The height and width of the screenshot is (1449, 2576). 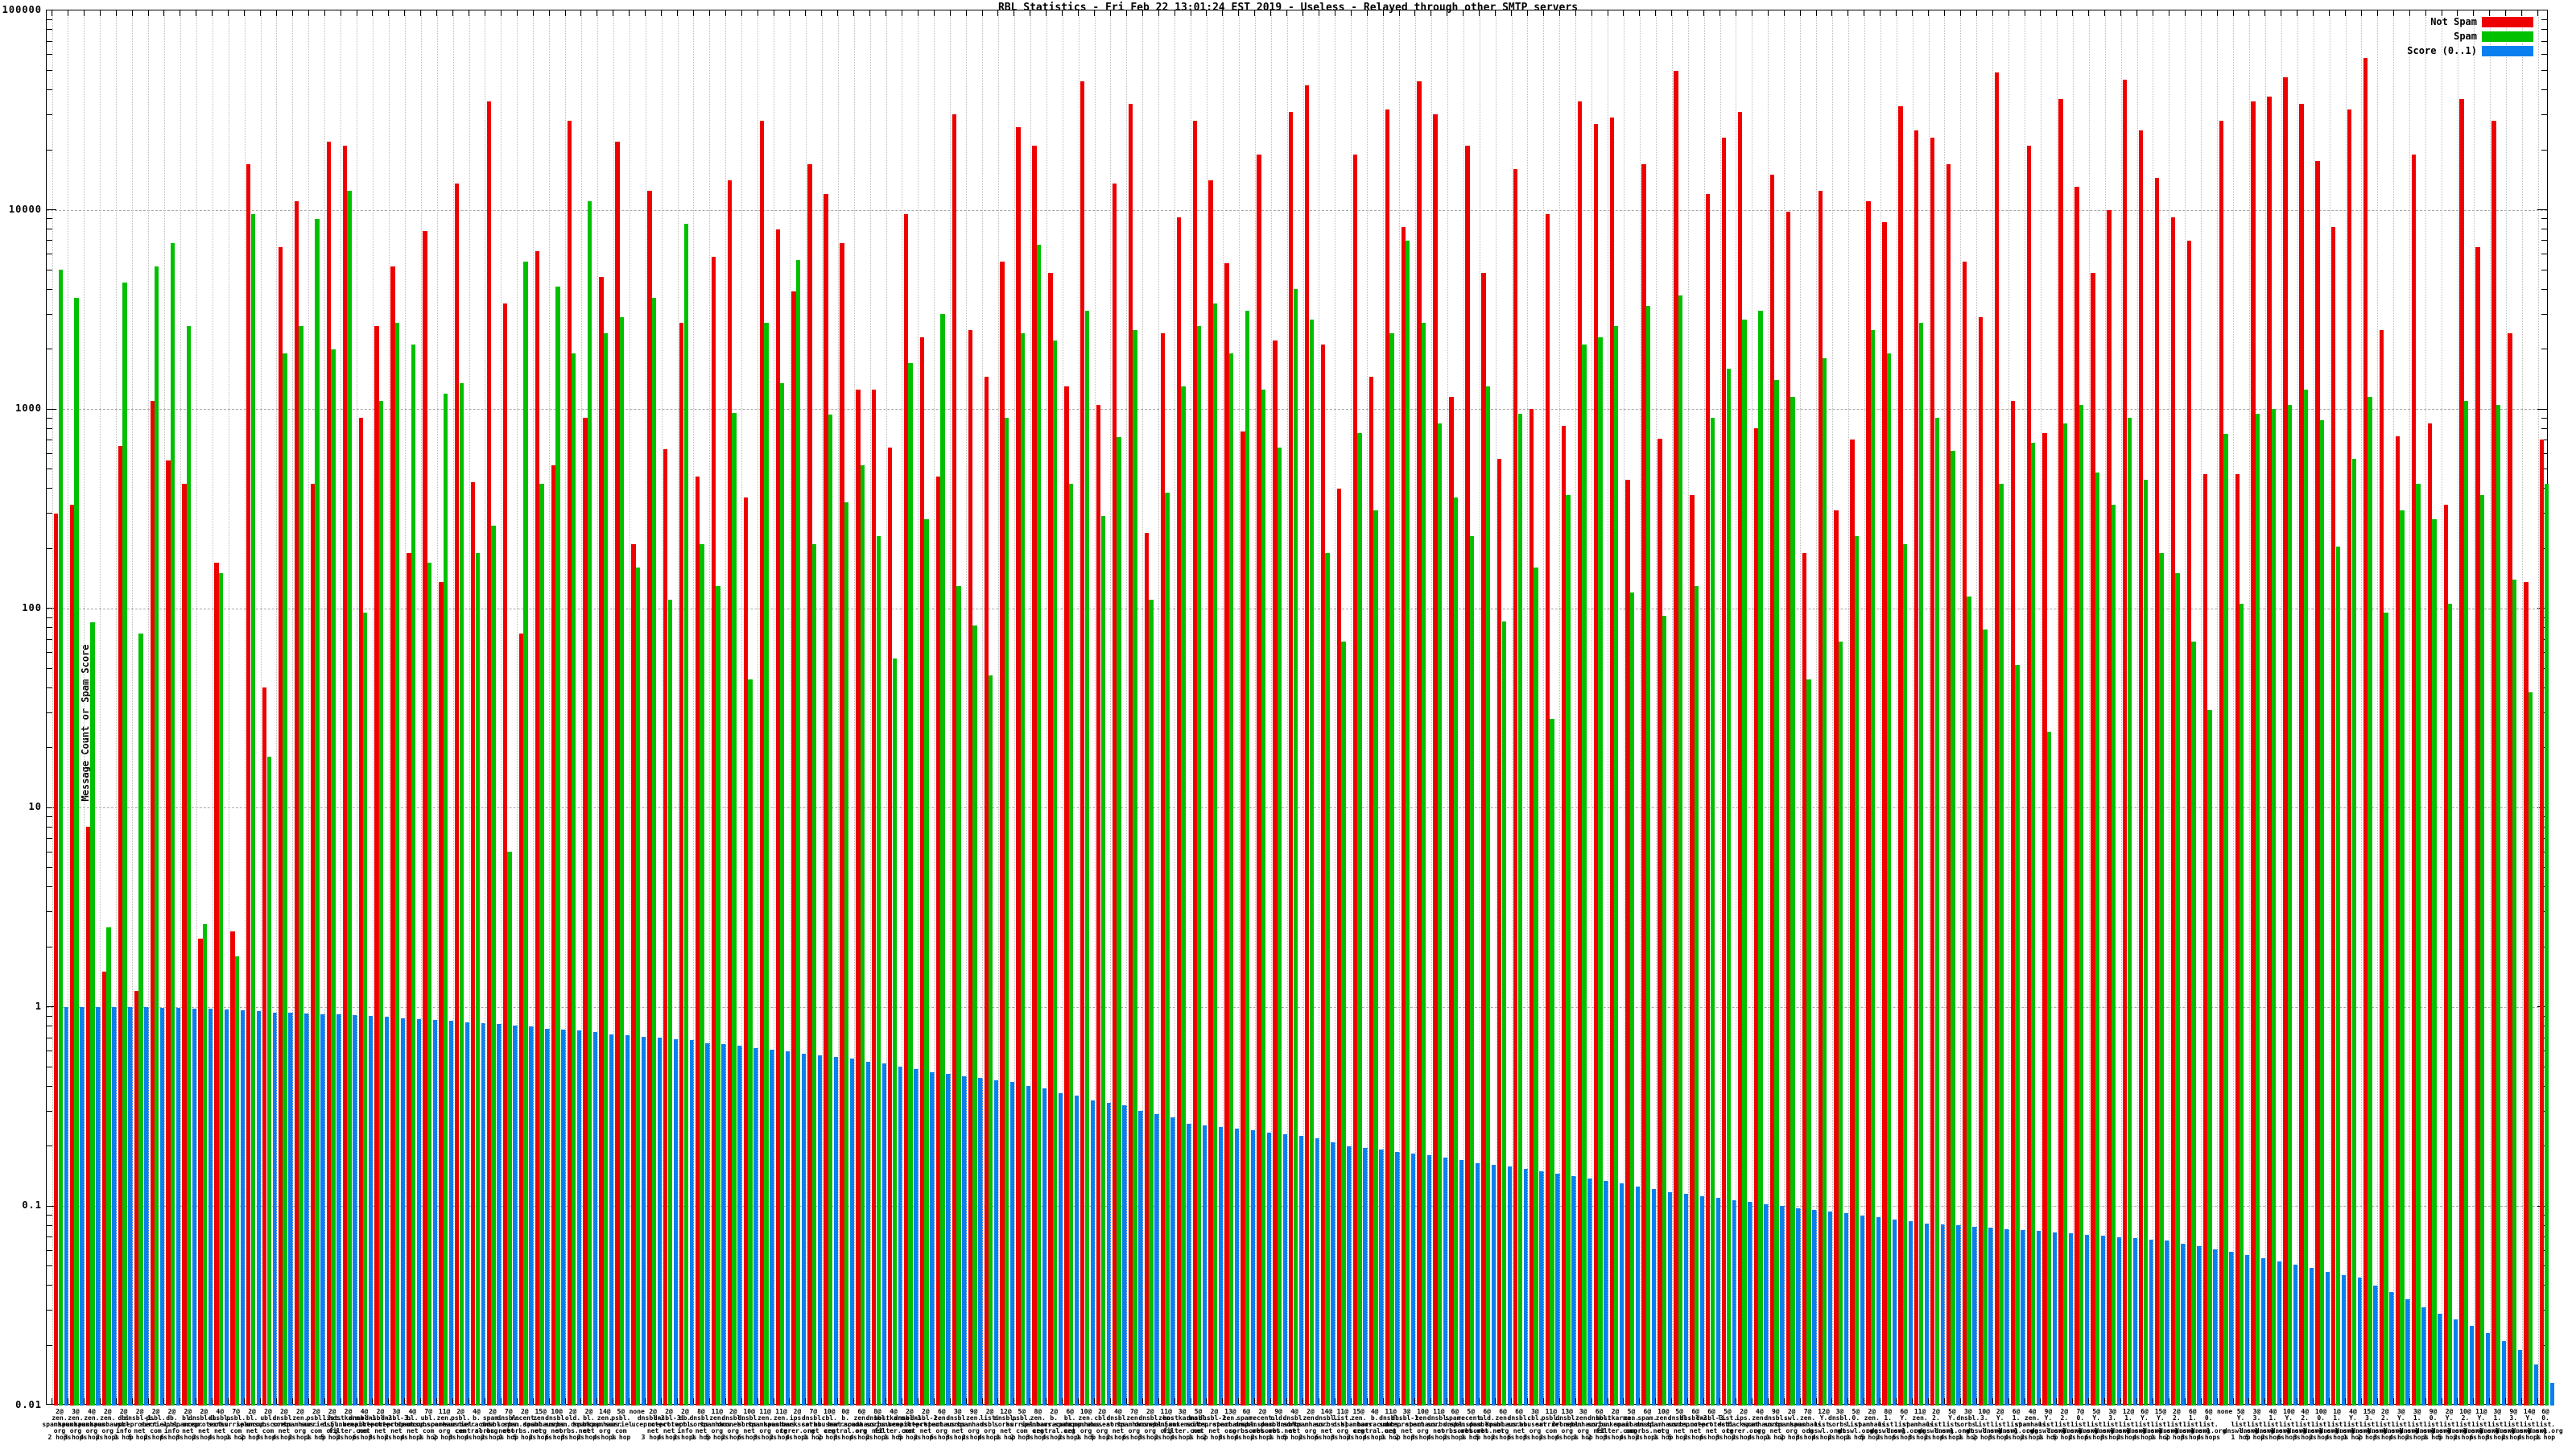 What do you see at coordinates (2542, 210) in the screenshot?
I see `y-major-tick` at bounding box center [2542, 210].